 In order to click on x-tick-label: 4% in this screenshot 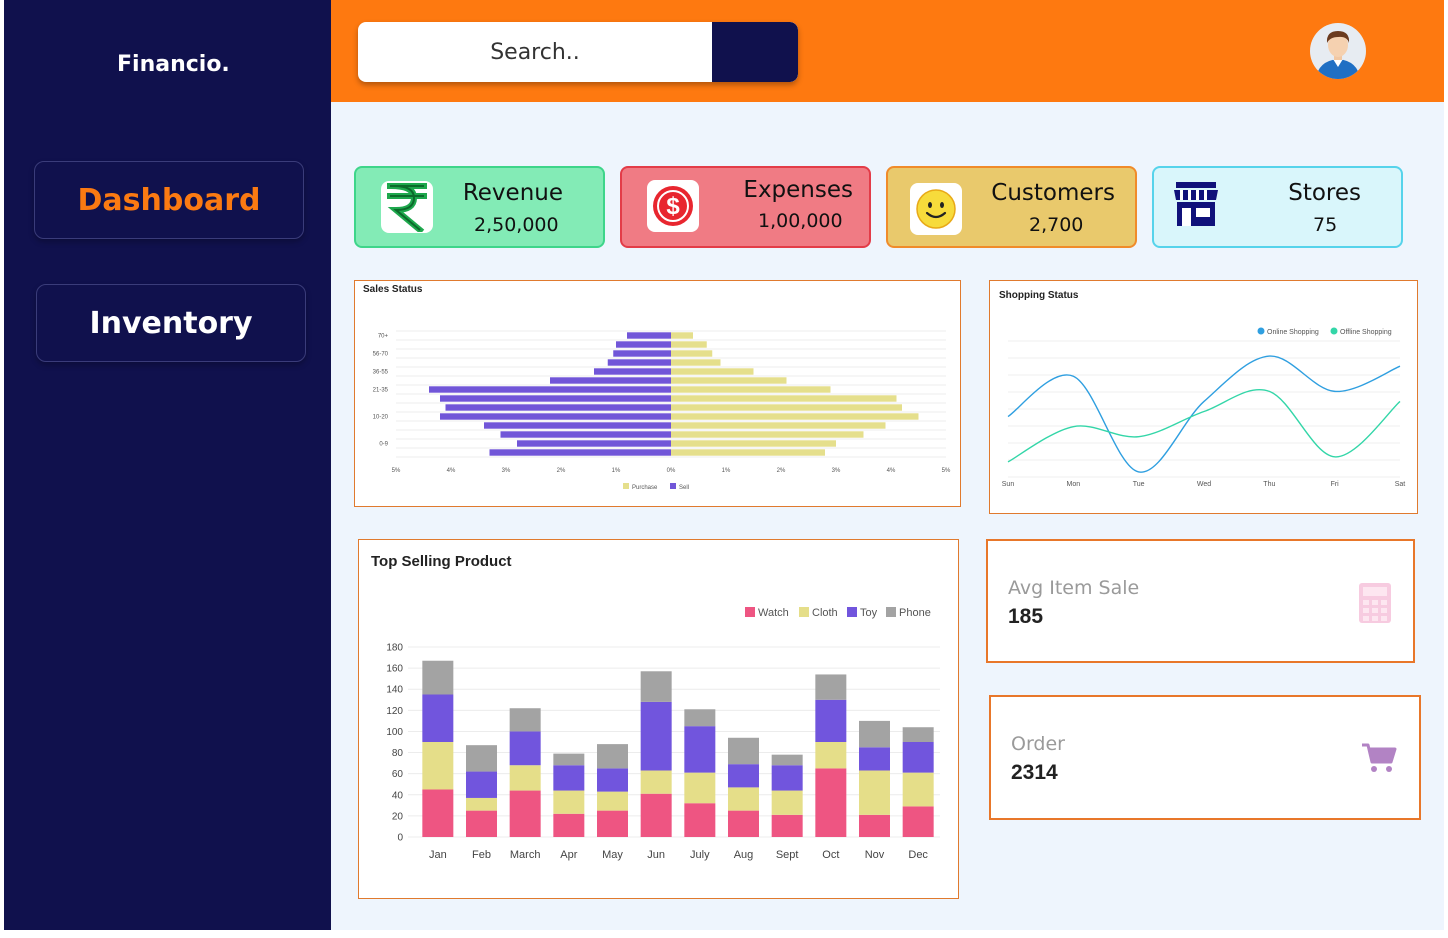, I will do `click(891, 471)`.